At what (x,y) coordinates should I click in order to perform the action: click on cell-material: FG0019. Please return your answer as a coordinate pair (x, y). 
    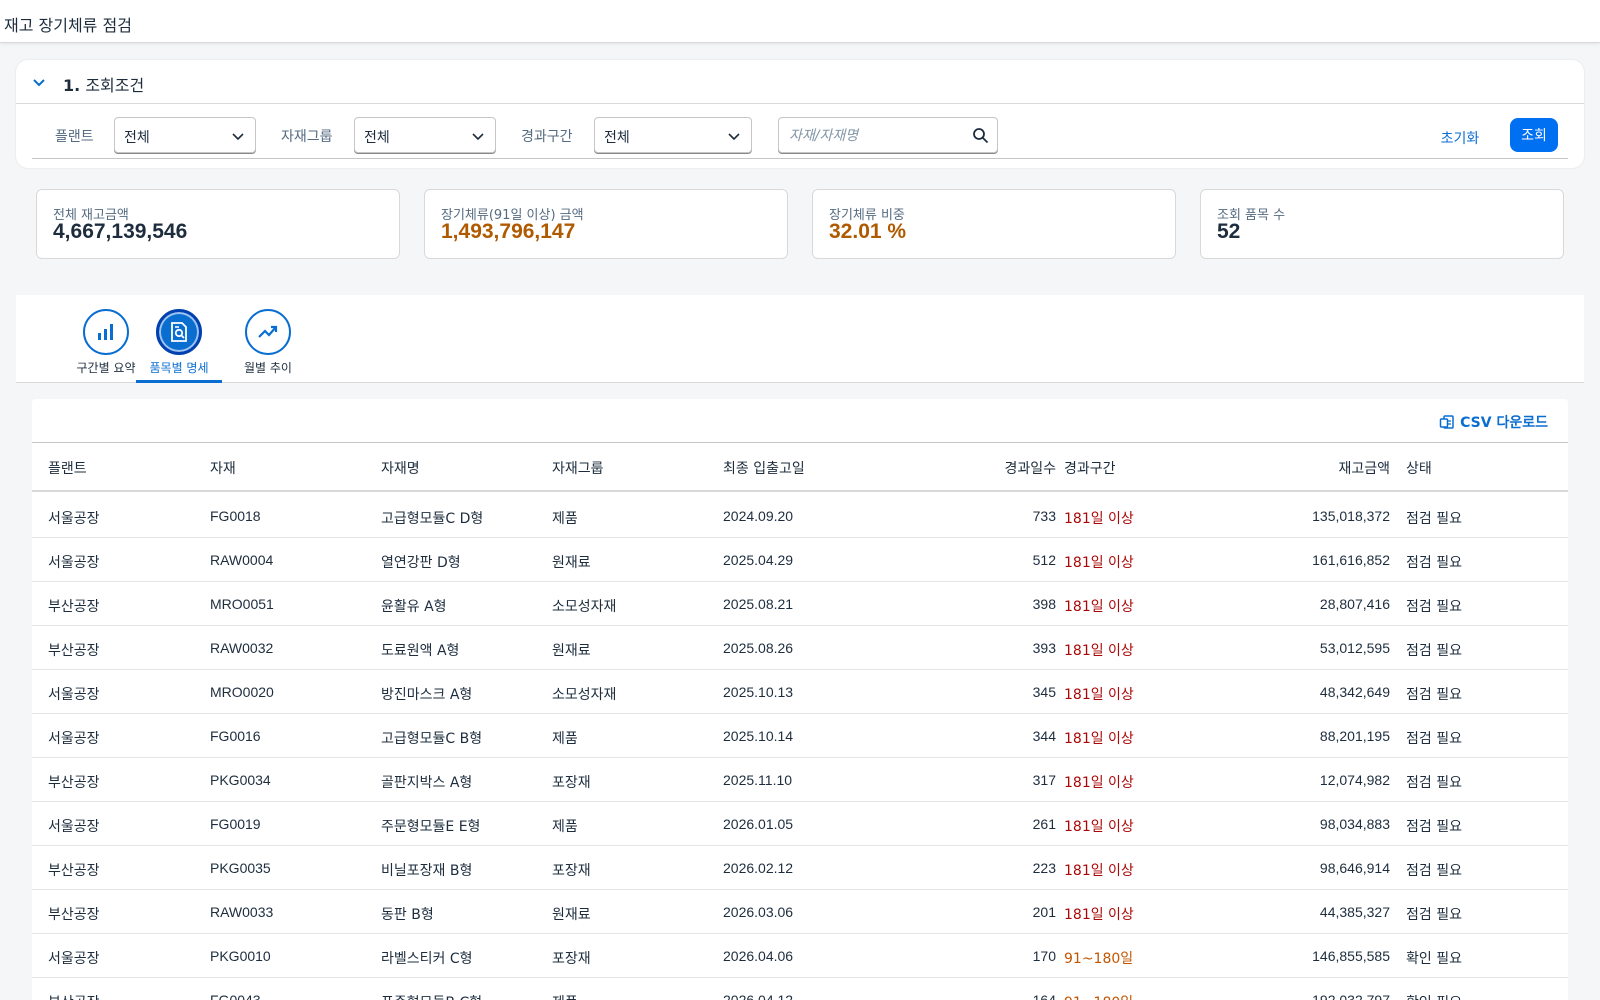
    Looking at the image, I should click on (235, 824).